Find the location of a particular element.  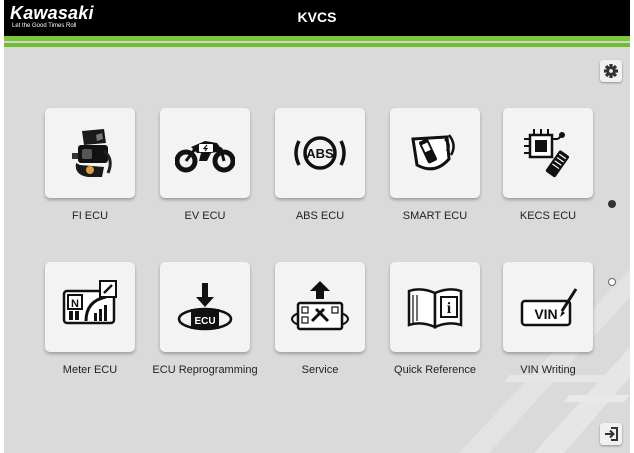

suspension-chip-icon is located at coordinates (547, 153).